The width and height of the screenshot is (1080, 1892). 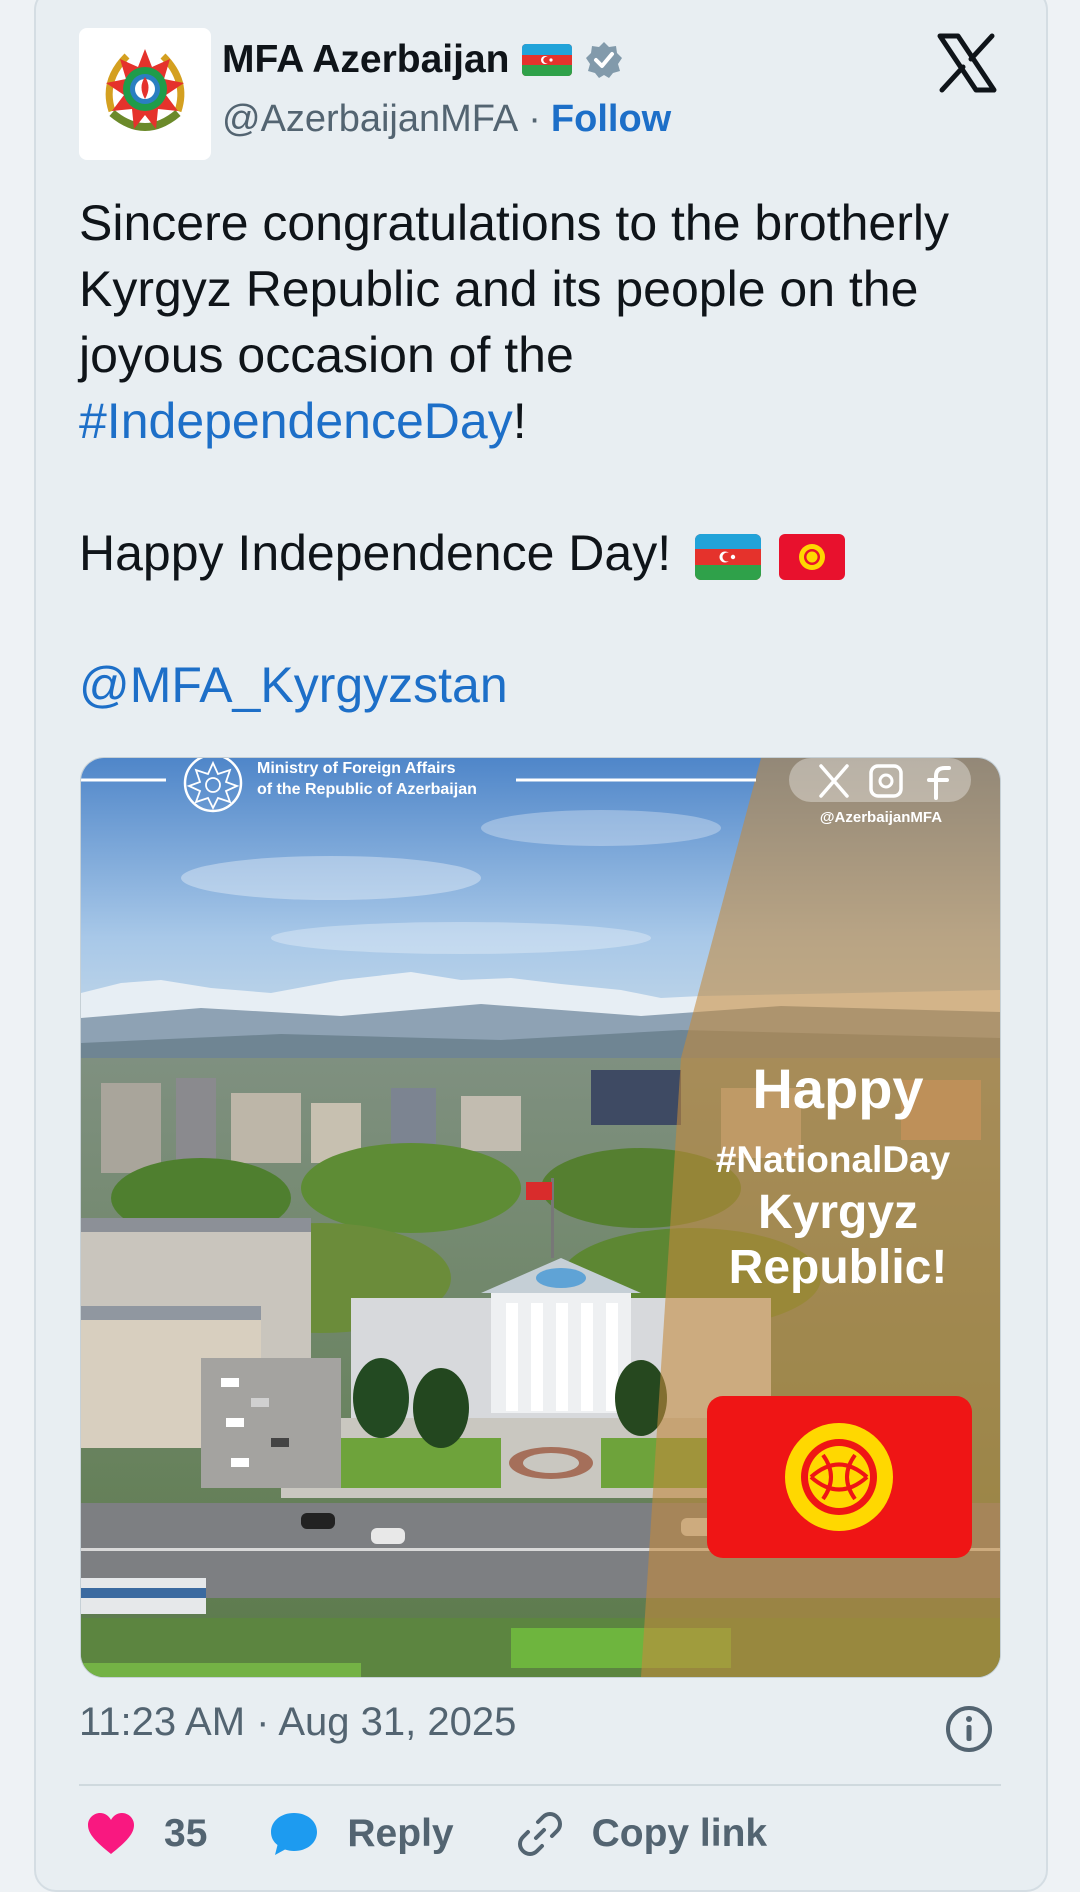 What do you see at coordinates (837, 1088) in the screenshot?
I see `greeting-happy: Happy` at bounding box center [837, 1088].